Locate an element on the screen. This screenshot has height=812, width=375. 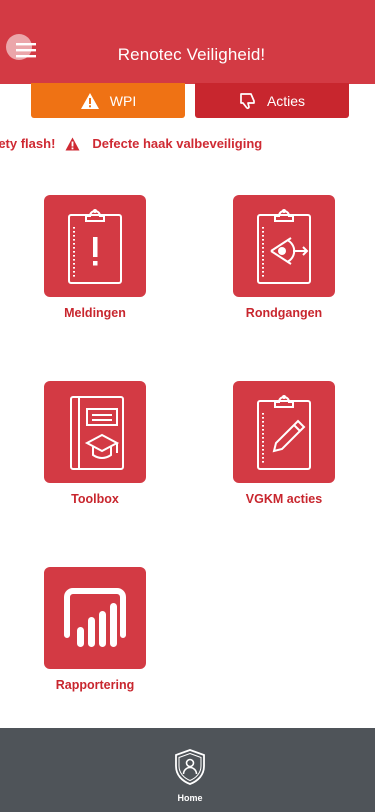
clipboard-eye-icon is located at coordinates (284, 246).